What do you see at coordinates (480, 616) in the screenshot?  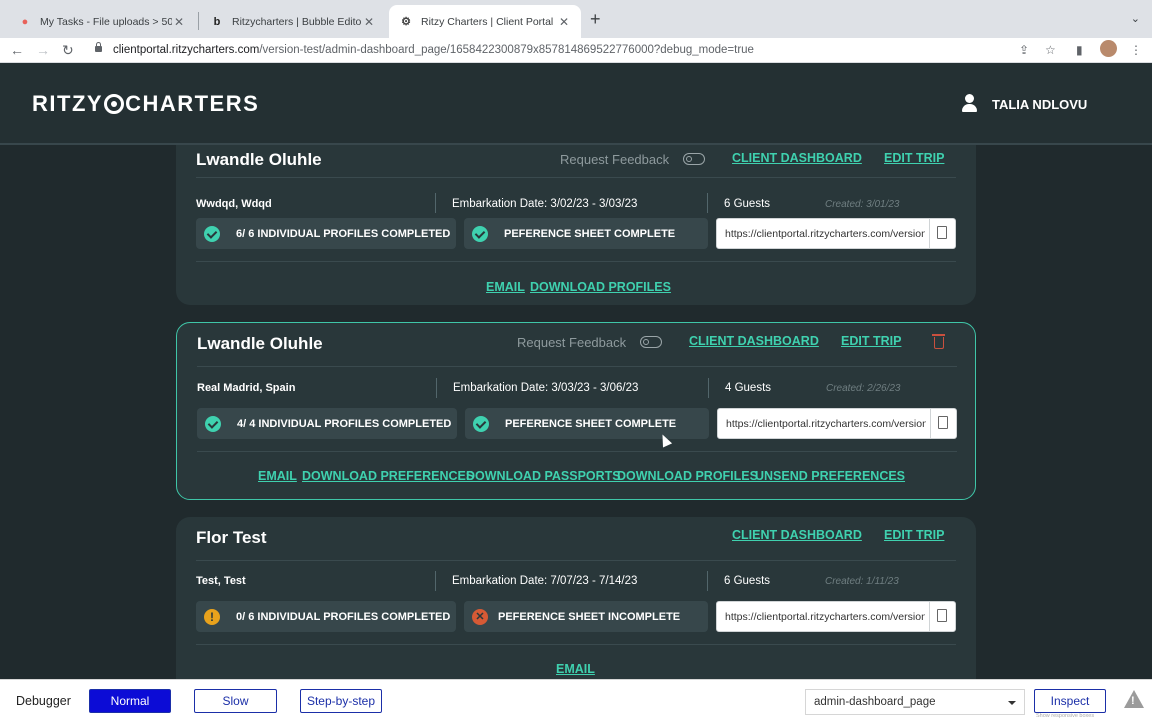 I see `error-circle-icon: ✕` at bounding box center [480, 616].